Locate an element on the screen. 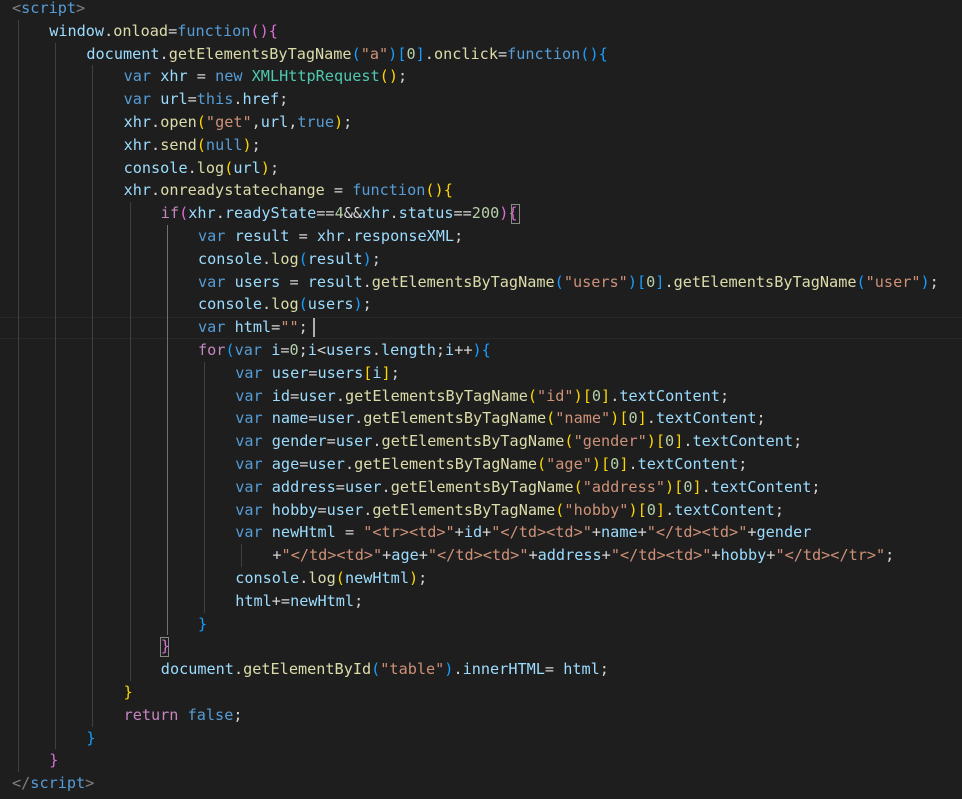 The image size is (962, 799). code-line: </script> is located at coordinates (53, 783).